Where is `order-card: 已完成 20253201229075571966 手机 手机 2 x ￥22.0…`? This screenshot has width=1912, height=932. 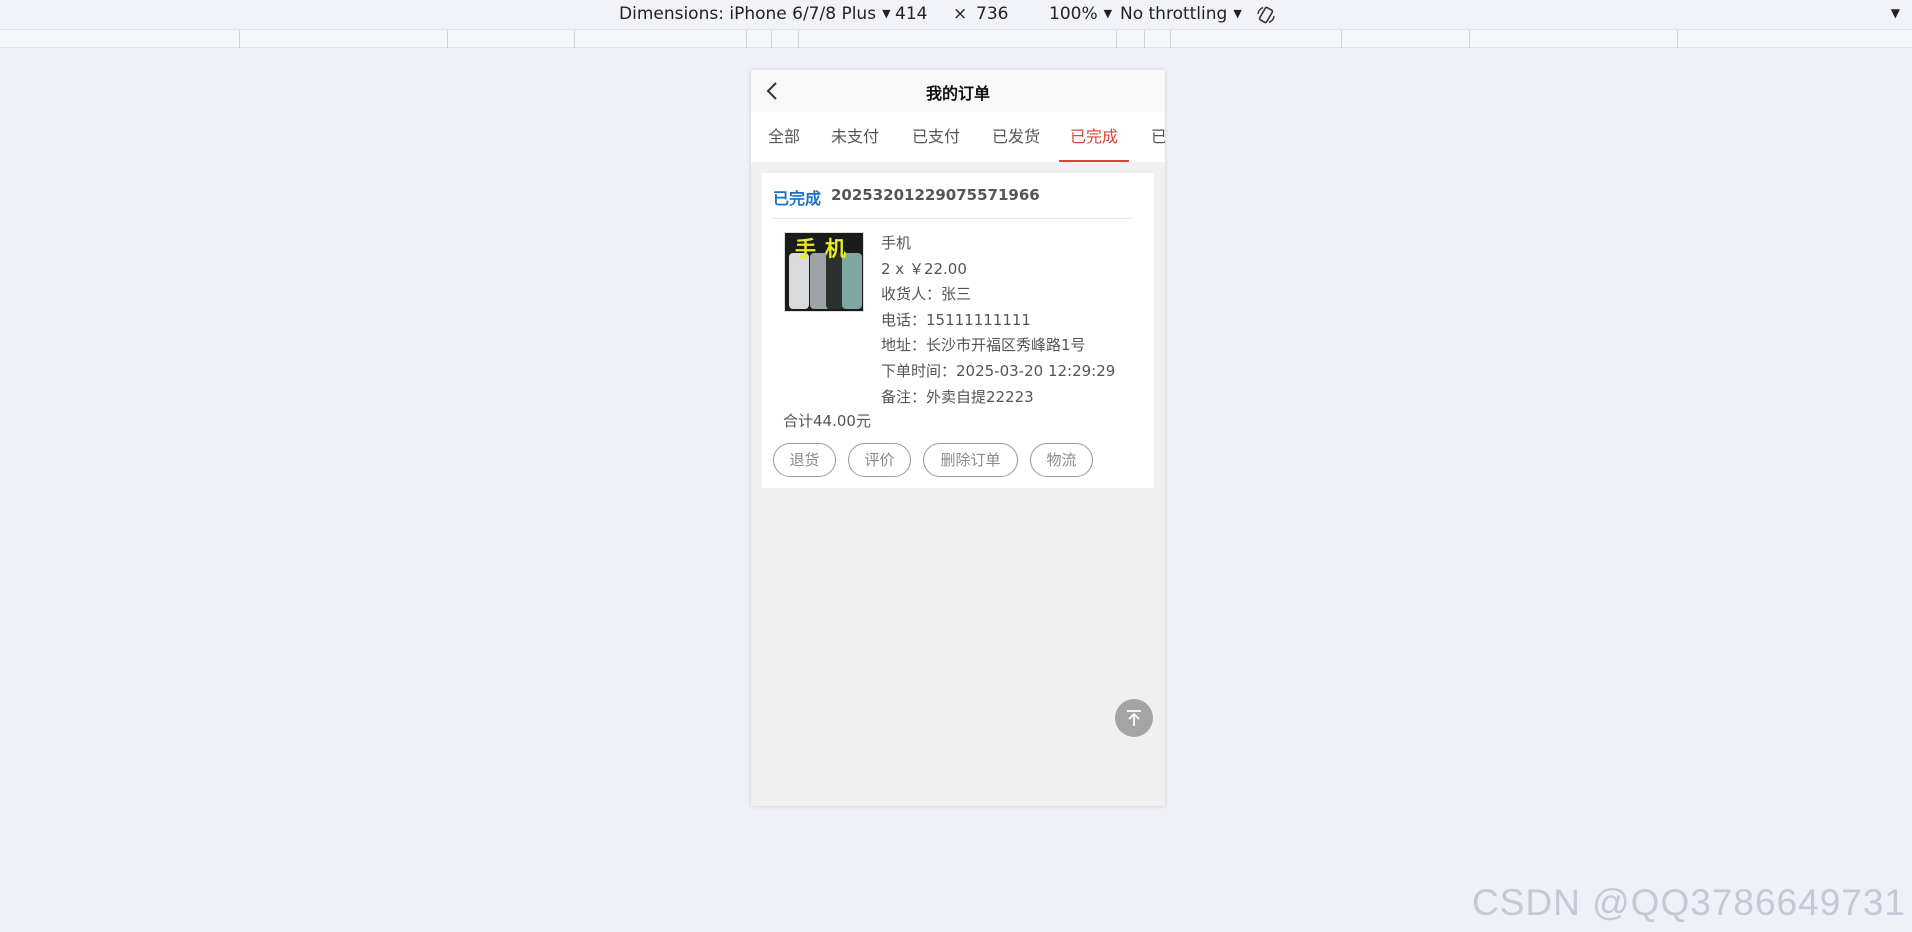 order-card: 已完成 20253201229075571966 手机 手机 2 x ￥22.0… is located at coordinates (958, 330).